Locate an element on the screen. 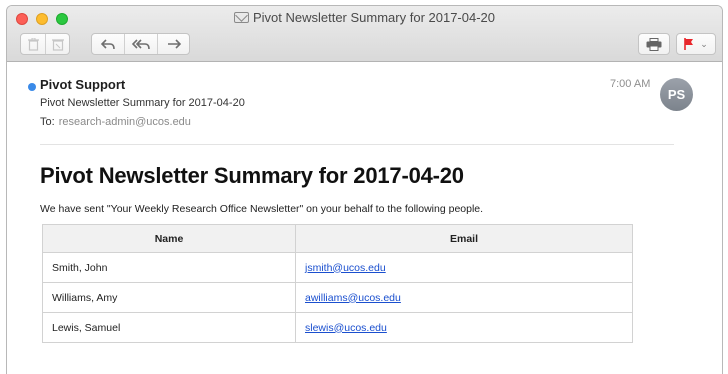  recipient-line: To: research-admin@ucos.edu is located at coordinates (115, 122).